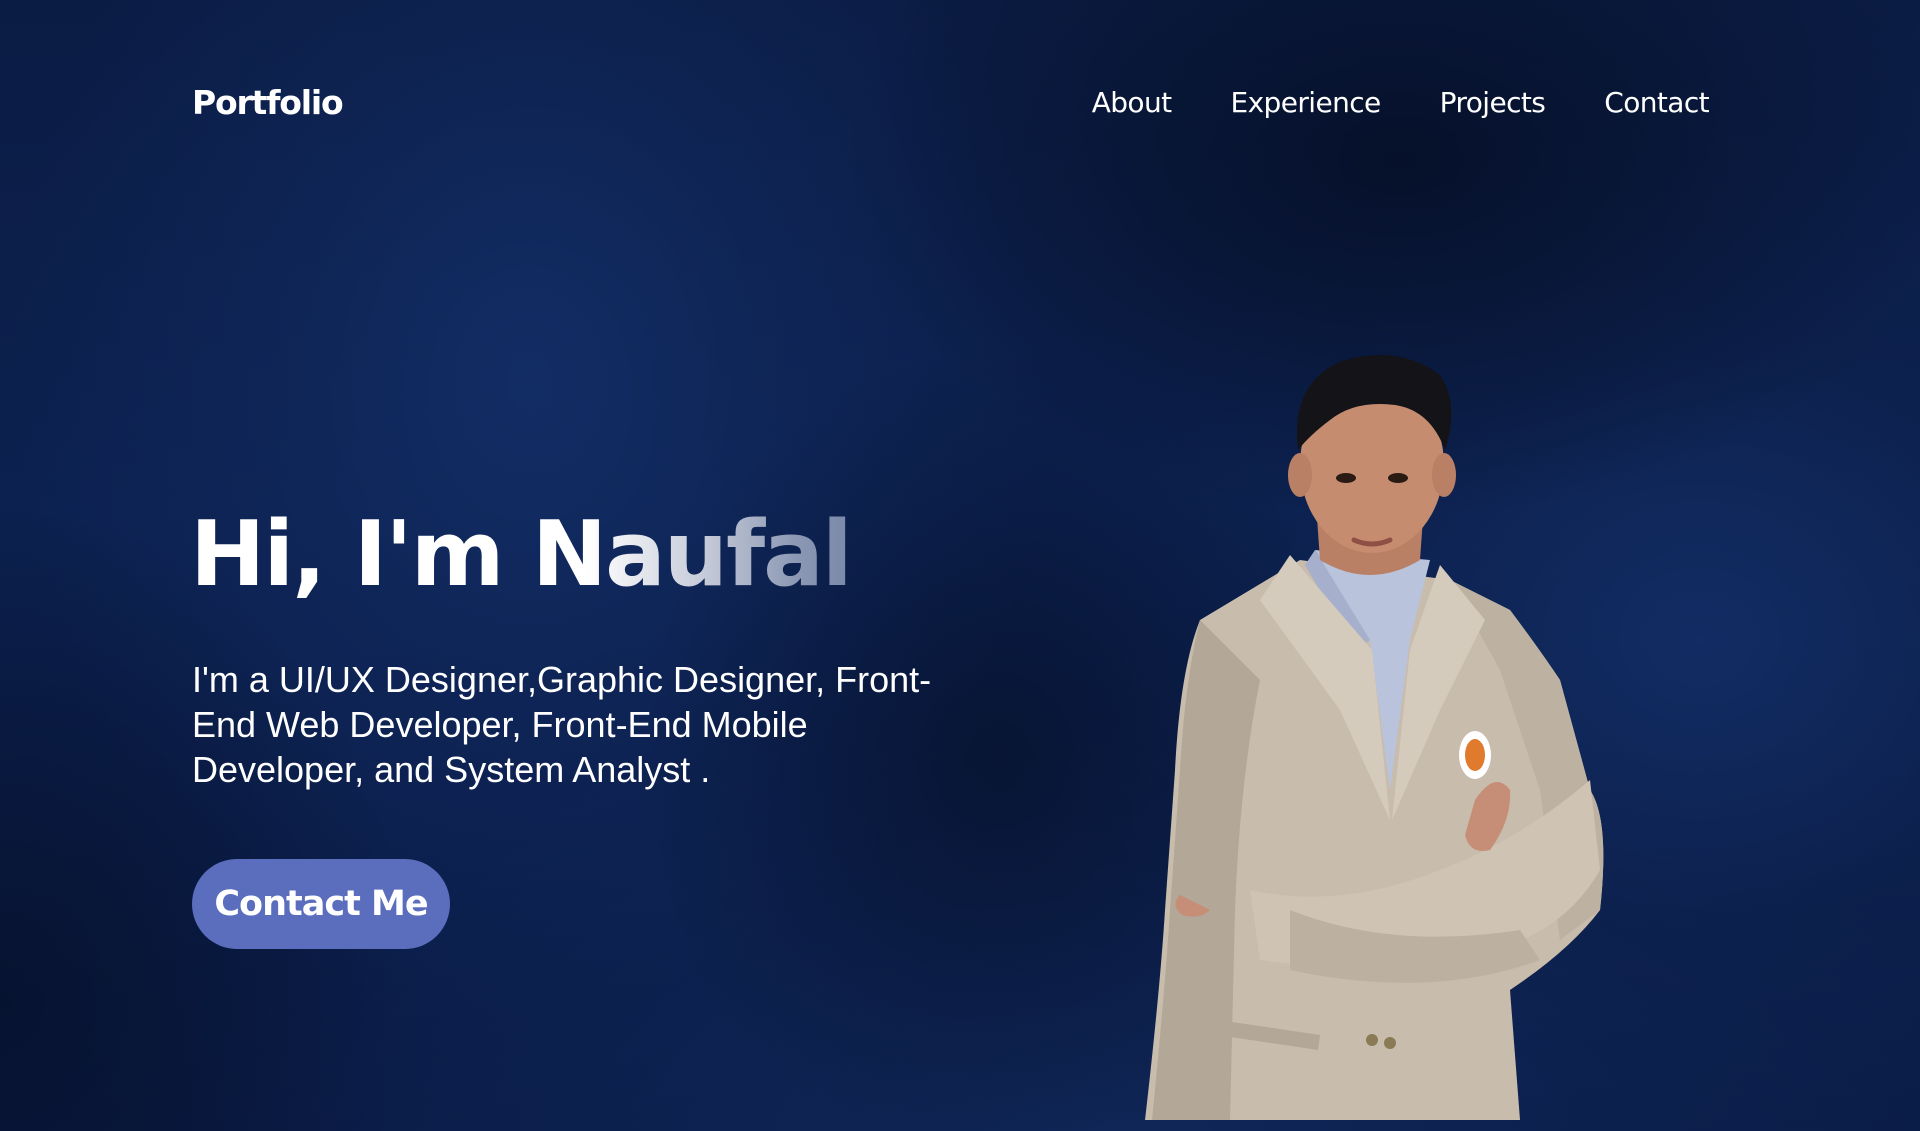 Image resolution: width=1920 pixels, height=1131 pixels. I want to click on nav-menu: About Experience Projects Contact, so click(1401, 102).